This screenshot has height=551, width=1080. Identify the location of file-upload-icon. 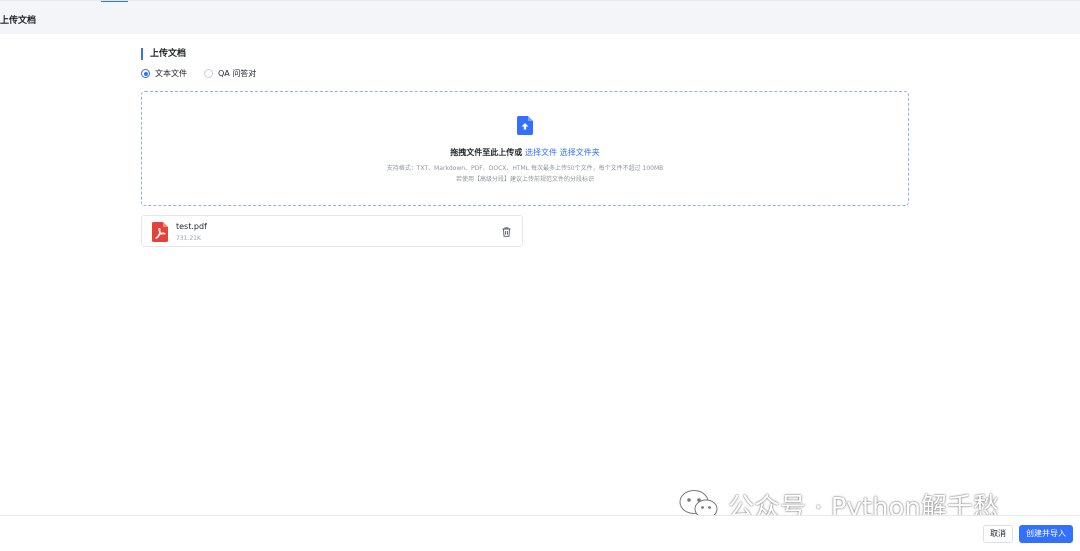
(525, 125).